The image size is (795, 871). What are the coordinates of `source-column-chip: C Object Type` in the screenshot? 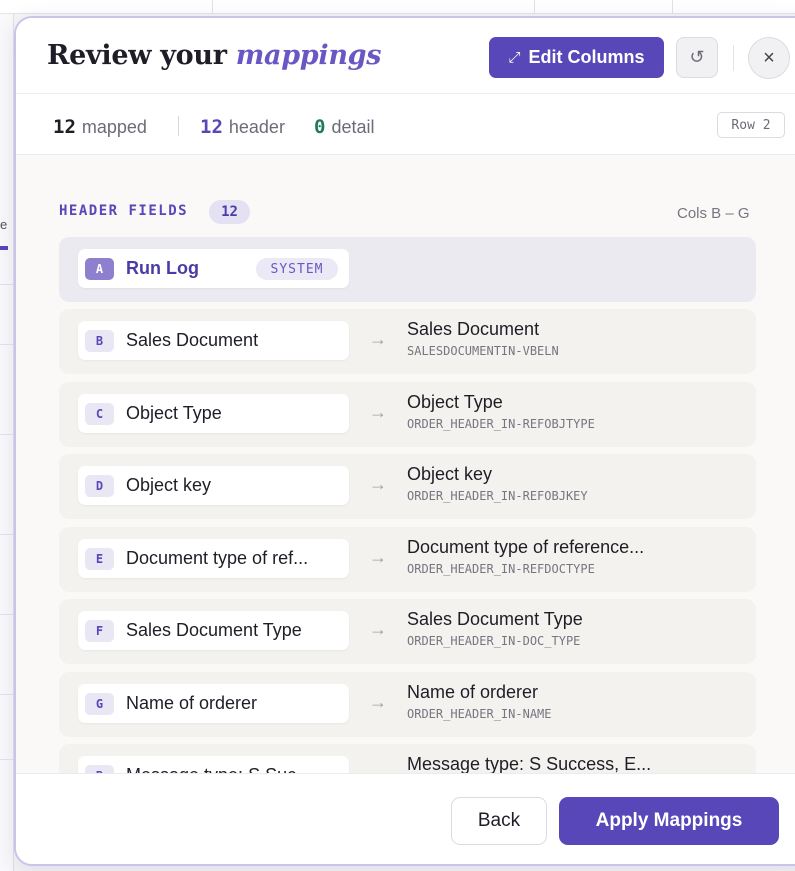 It's located at (213, 413).